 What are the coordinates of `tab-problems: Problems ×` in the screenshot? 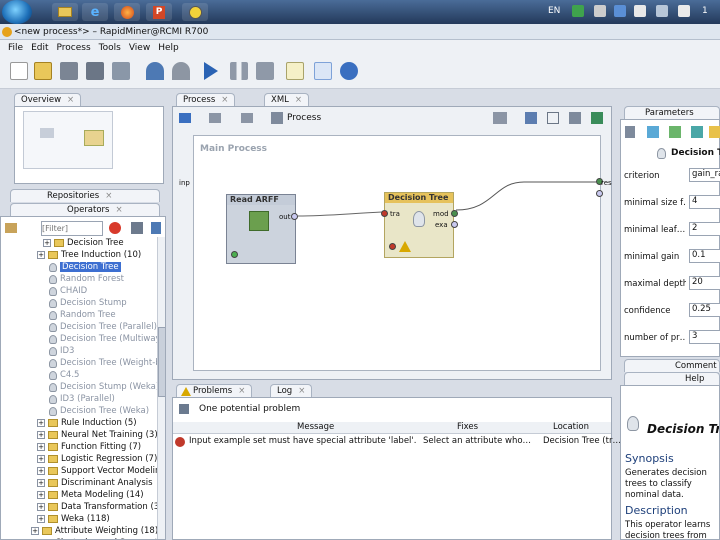 It's located at (214, 390).